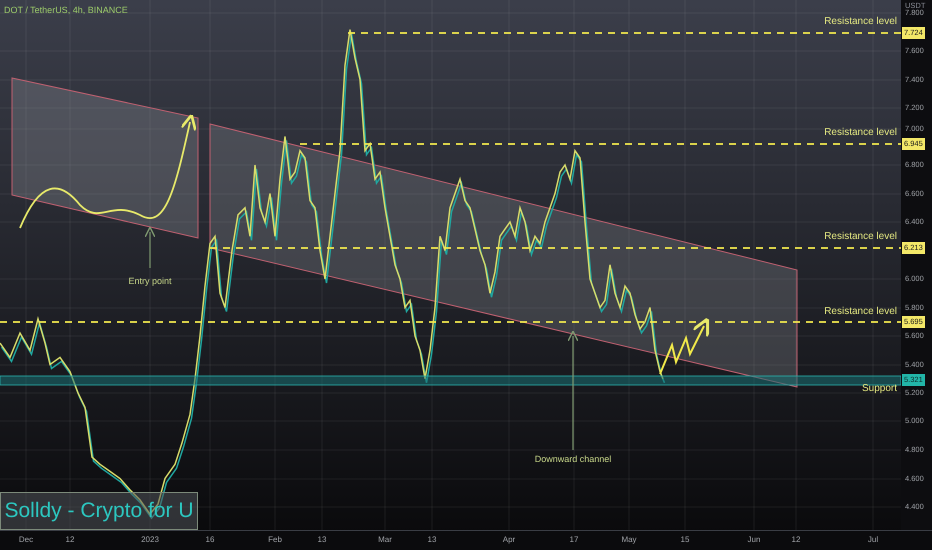  What do you see at coordinates (150, 281) in the screenshot?
I see `annotation-label: Entry point` at bounding box center [150, 281].